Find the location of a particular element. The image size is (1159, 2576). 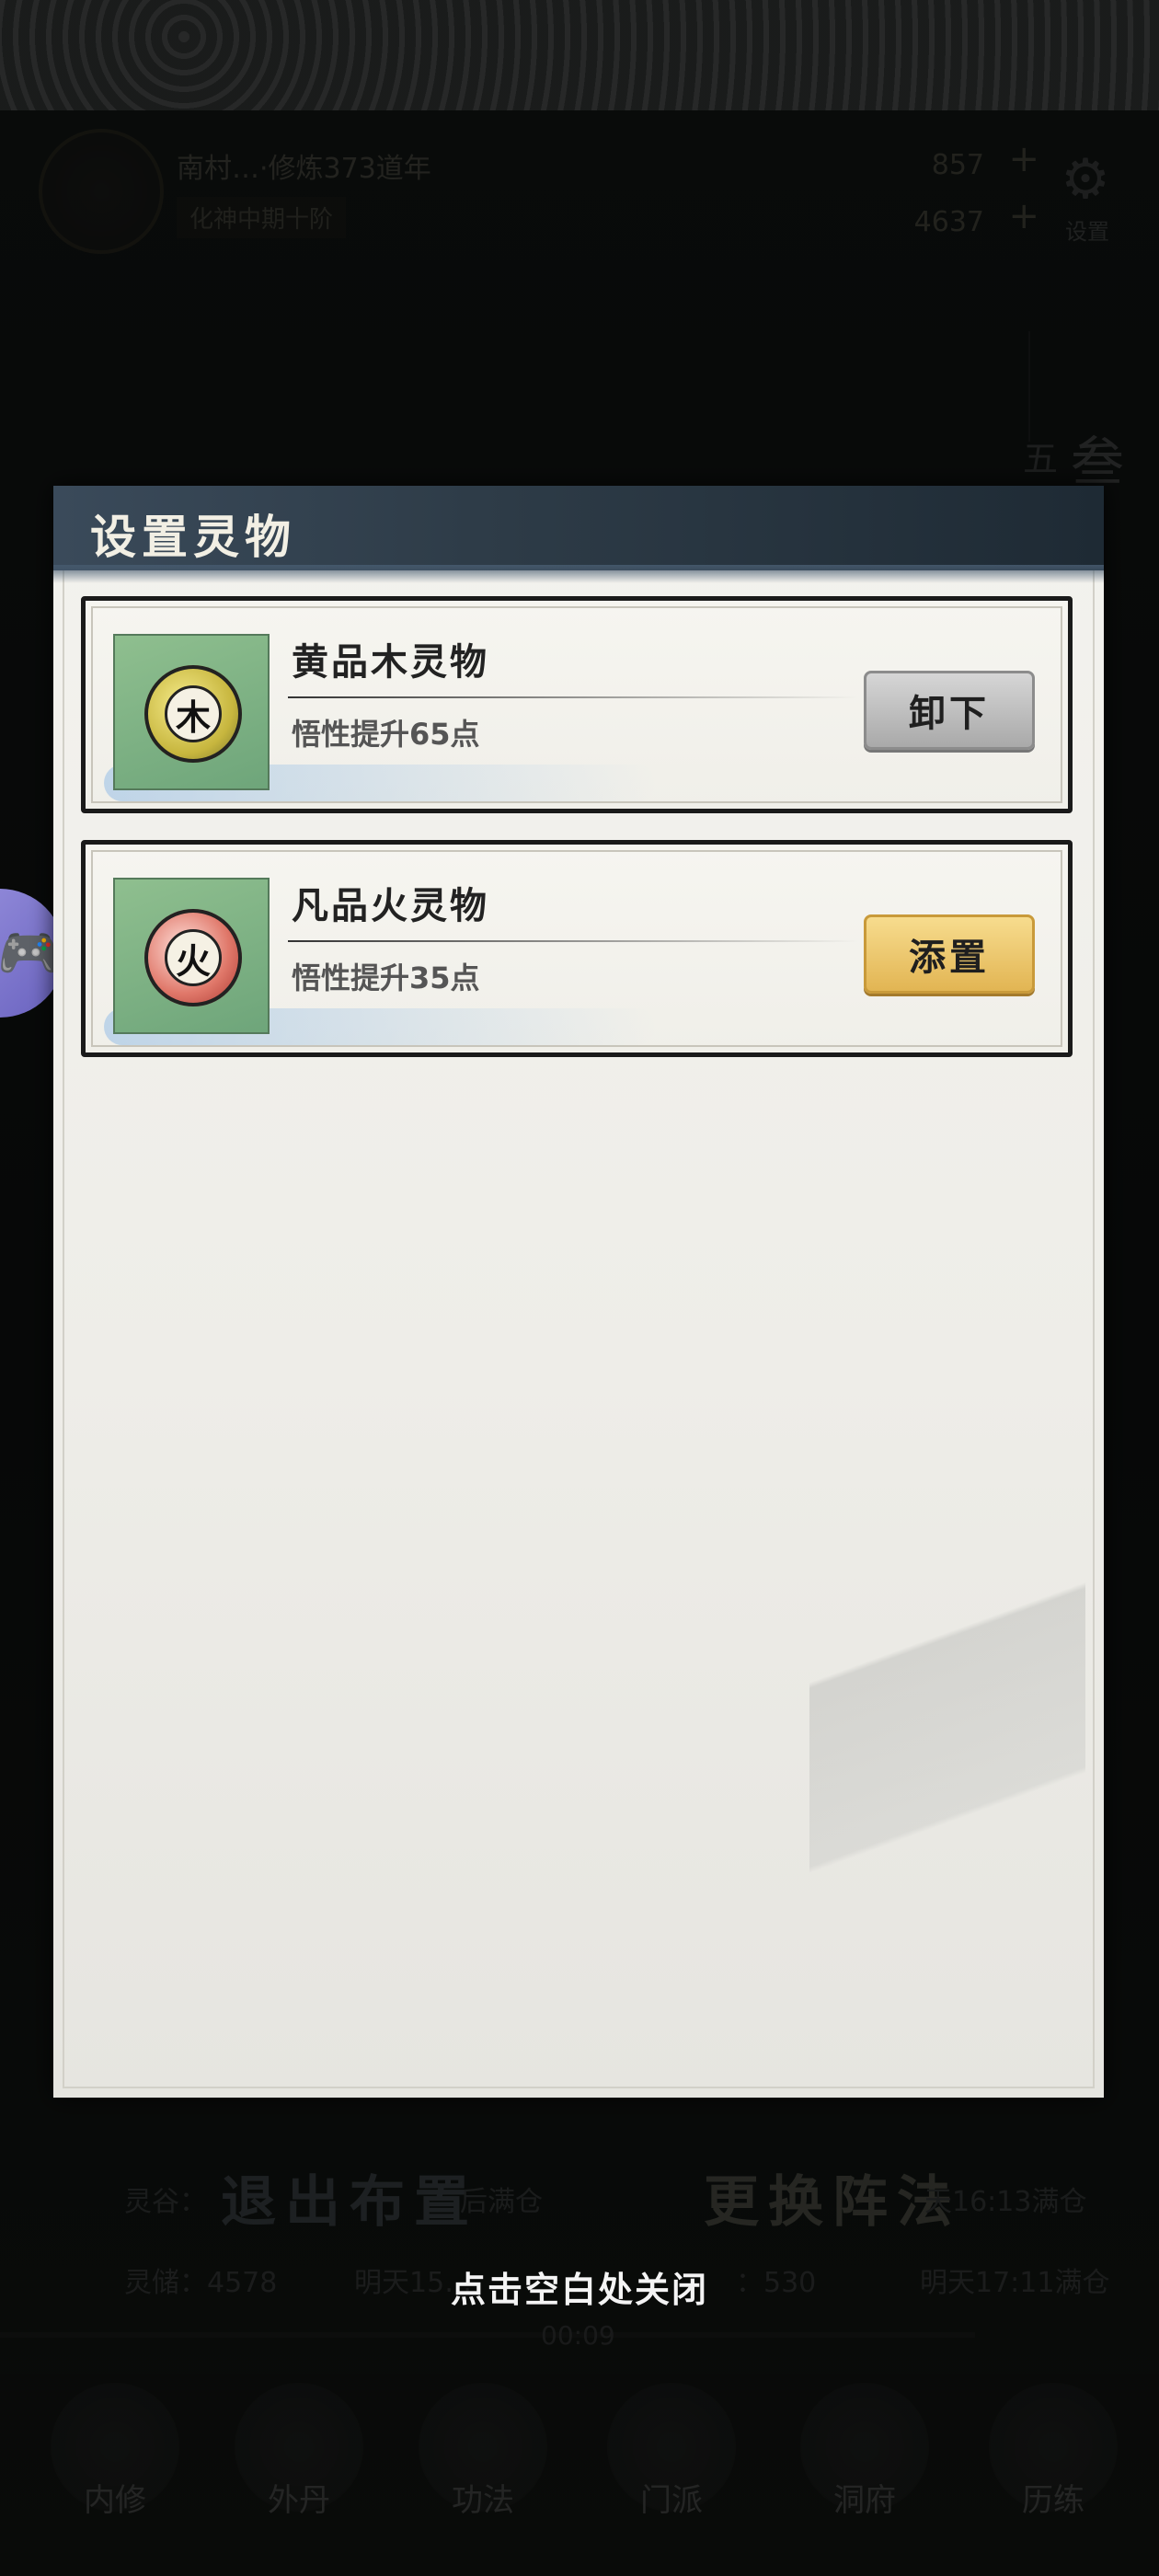

element-glyph: 火 is located at coordinates (193, 957).